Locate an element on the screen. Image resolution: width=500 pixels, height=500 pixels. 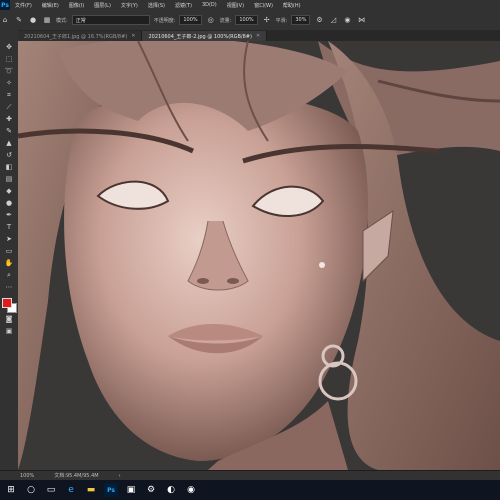
brush-settings-icon: ▦ is located at coordinates (47, 20).